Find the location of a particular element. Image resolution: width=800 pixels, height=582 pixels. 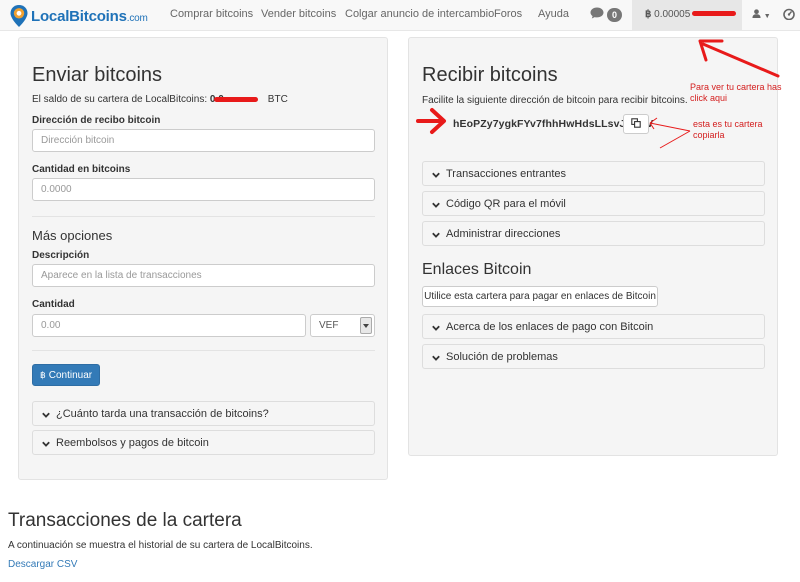

arrow-to-balance is located at coordinates (740, 60).